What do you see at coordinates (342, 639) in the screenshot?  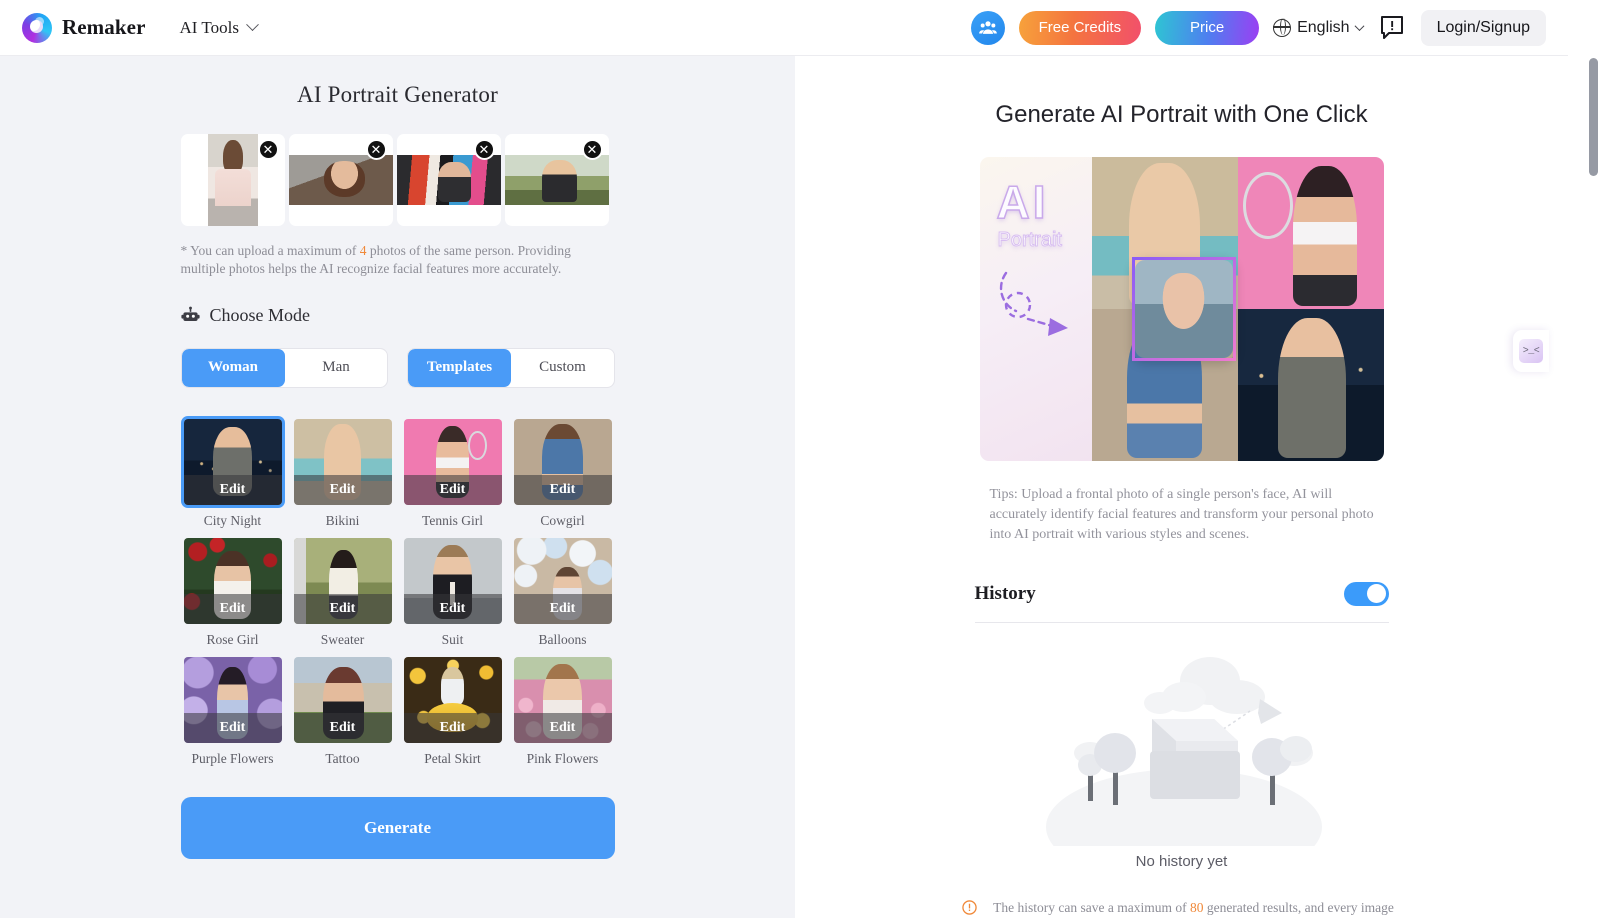 I see `template-label: Sweater` at bounding box center [342, 639].